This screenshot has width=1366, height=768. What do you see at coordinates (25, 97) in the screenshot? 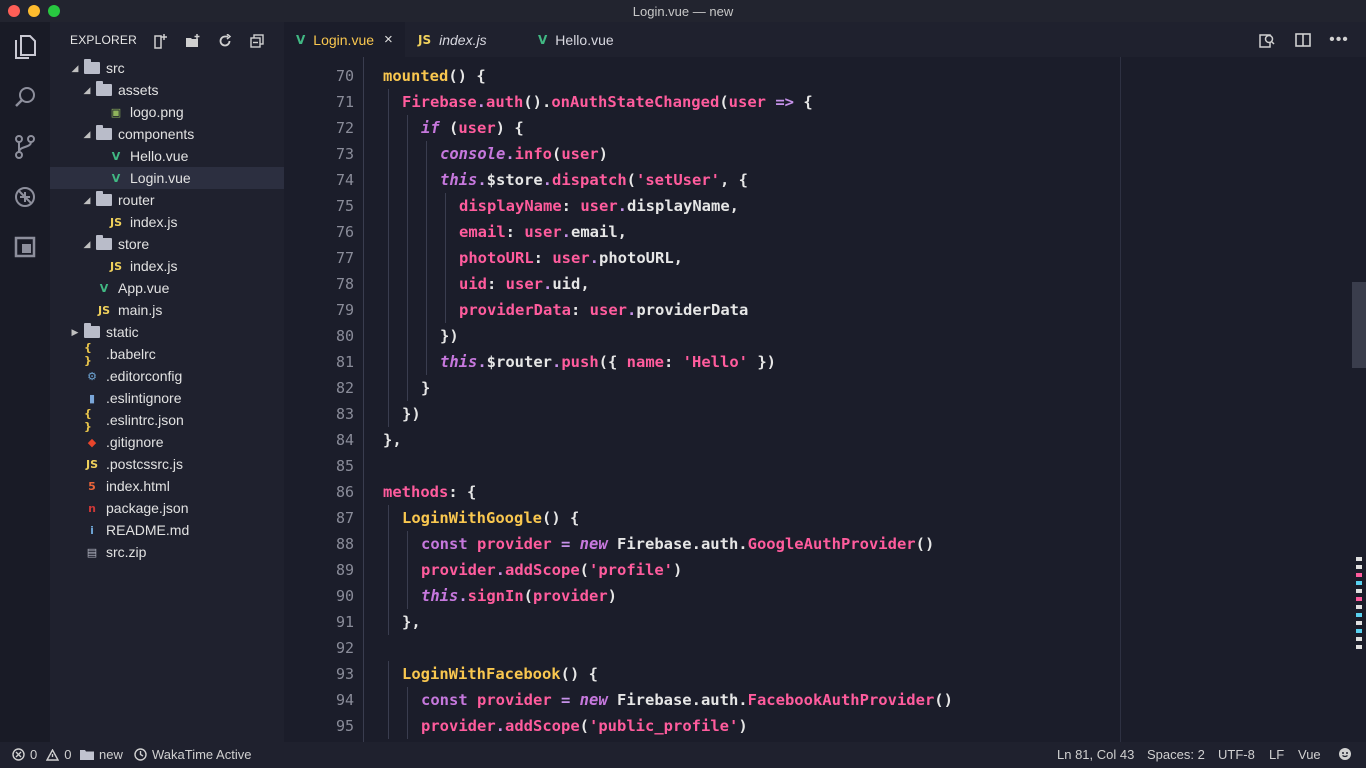
I see `search-icon` at bounding box center [25, 97].